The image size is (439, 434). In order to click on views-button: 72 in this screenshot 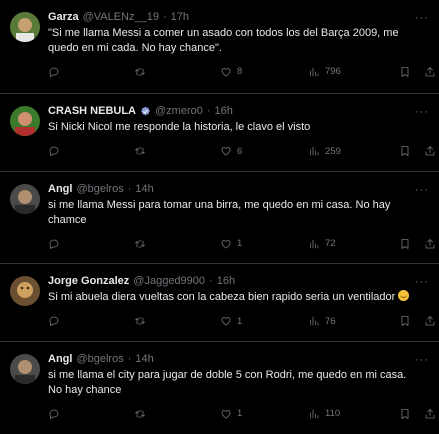, I will do `click(322, 243)`.